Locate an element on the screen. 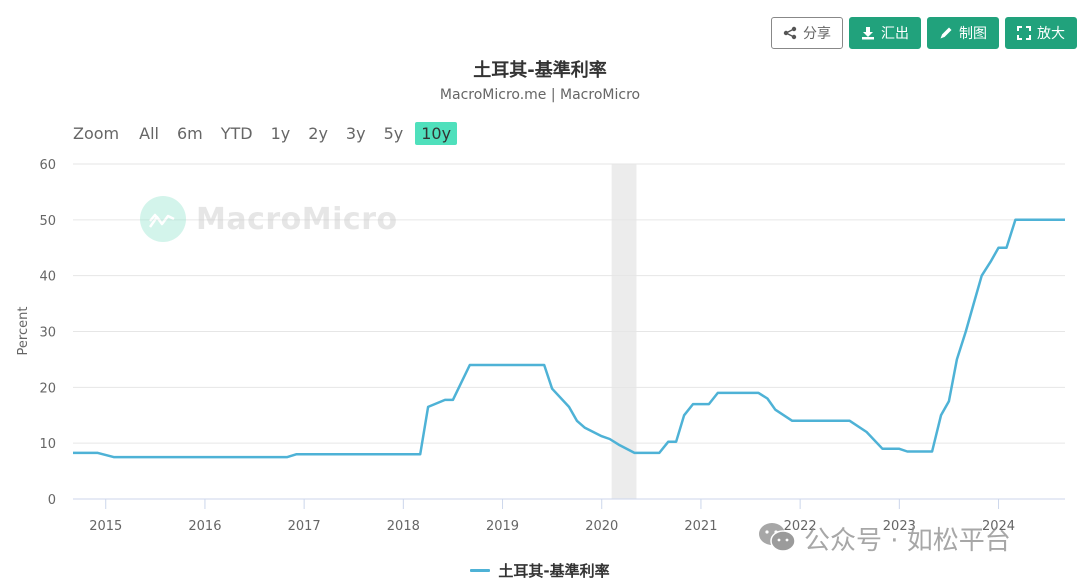  y-tick-label: 40 is located at coordinates (47, 277).